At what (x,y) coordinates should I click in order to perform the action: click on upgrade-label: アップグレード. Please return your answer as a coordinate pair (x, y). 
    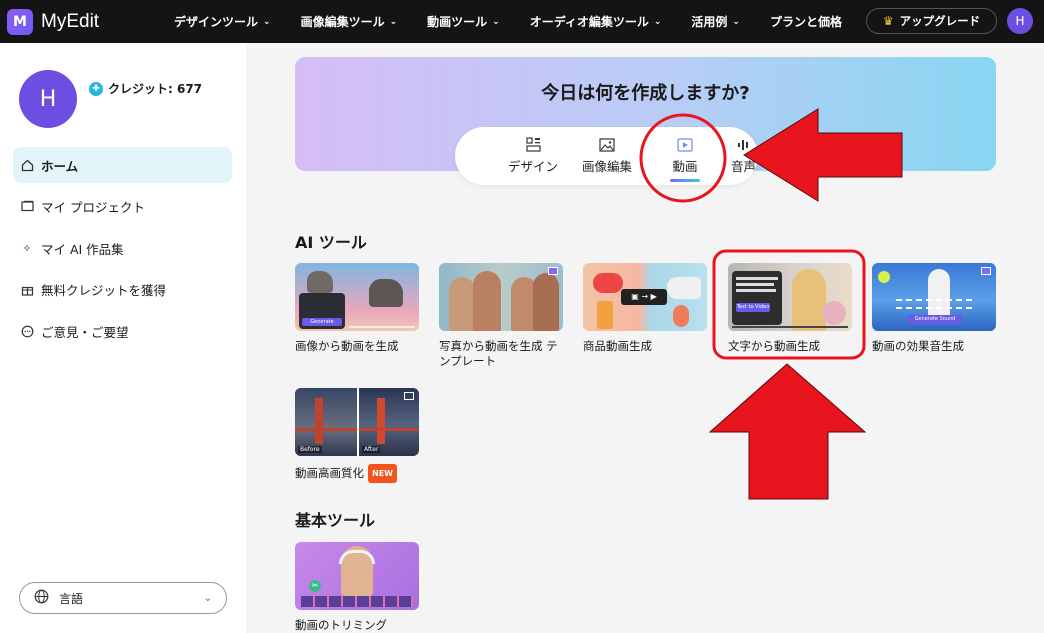
    Looking at the image, I should click on (940, 21).